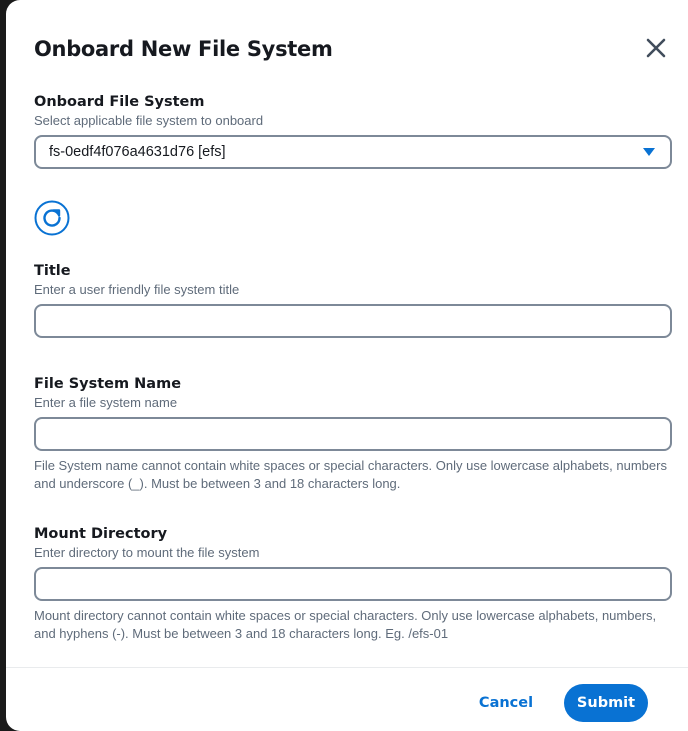 This screenshot has height=731, width=688. Describe the element at coordinates (353, 152) in the screenshot. I see `file-system-select: fs-0edf4f076a4631d76 [efs]` at that location.